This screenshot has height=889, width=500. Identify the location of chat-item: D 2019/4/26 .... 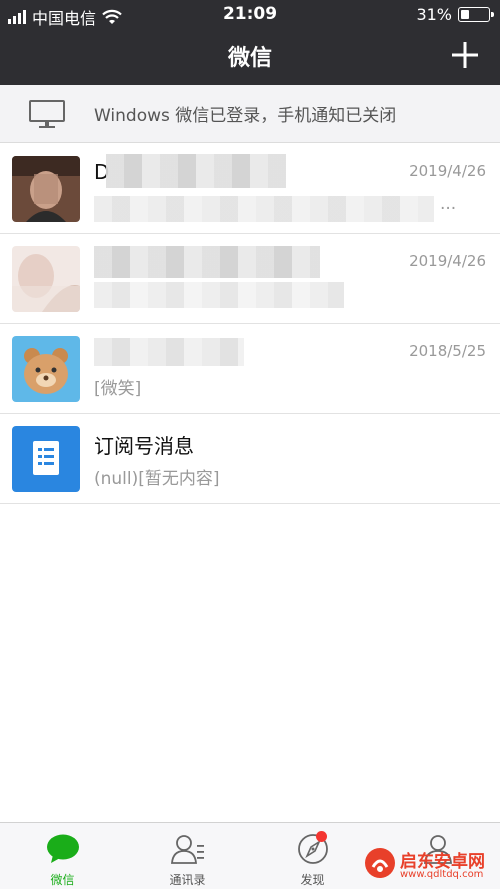
(250, 189).